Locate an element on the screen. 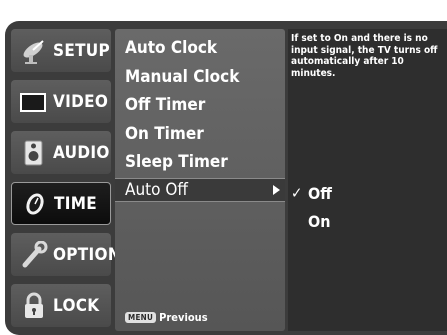 The image size is (447, 335). category-time: TIME is located at coordinates (61, 203).